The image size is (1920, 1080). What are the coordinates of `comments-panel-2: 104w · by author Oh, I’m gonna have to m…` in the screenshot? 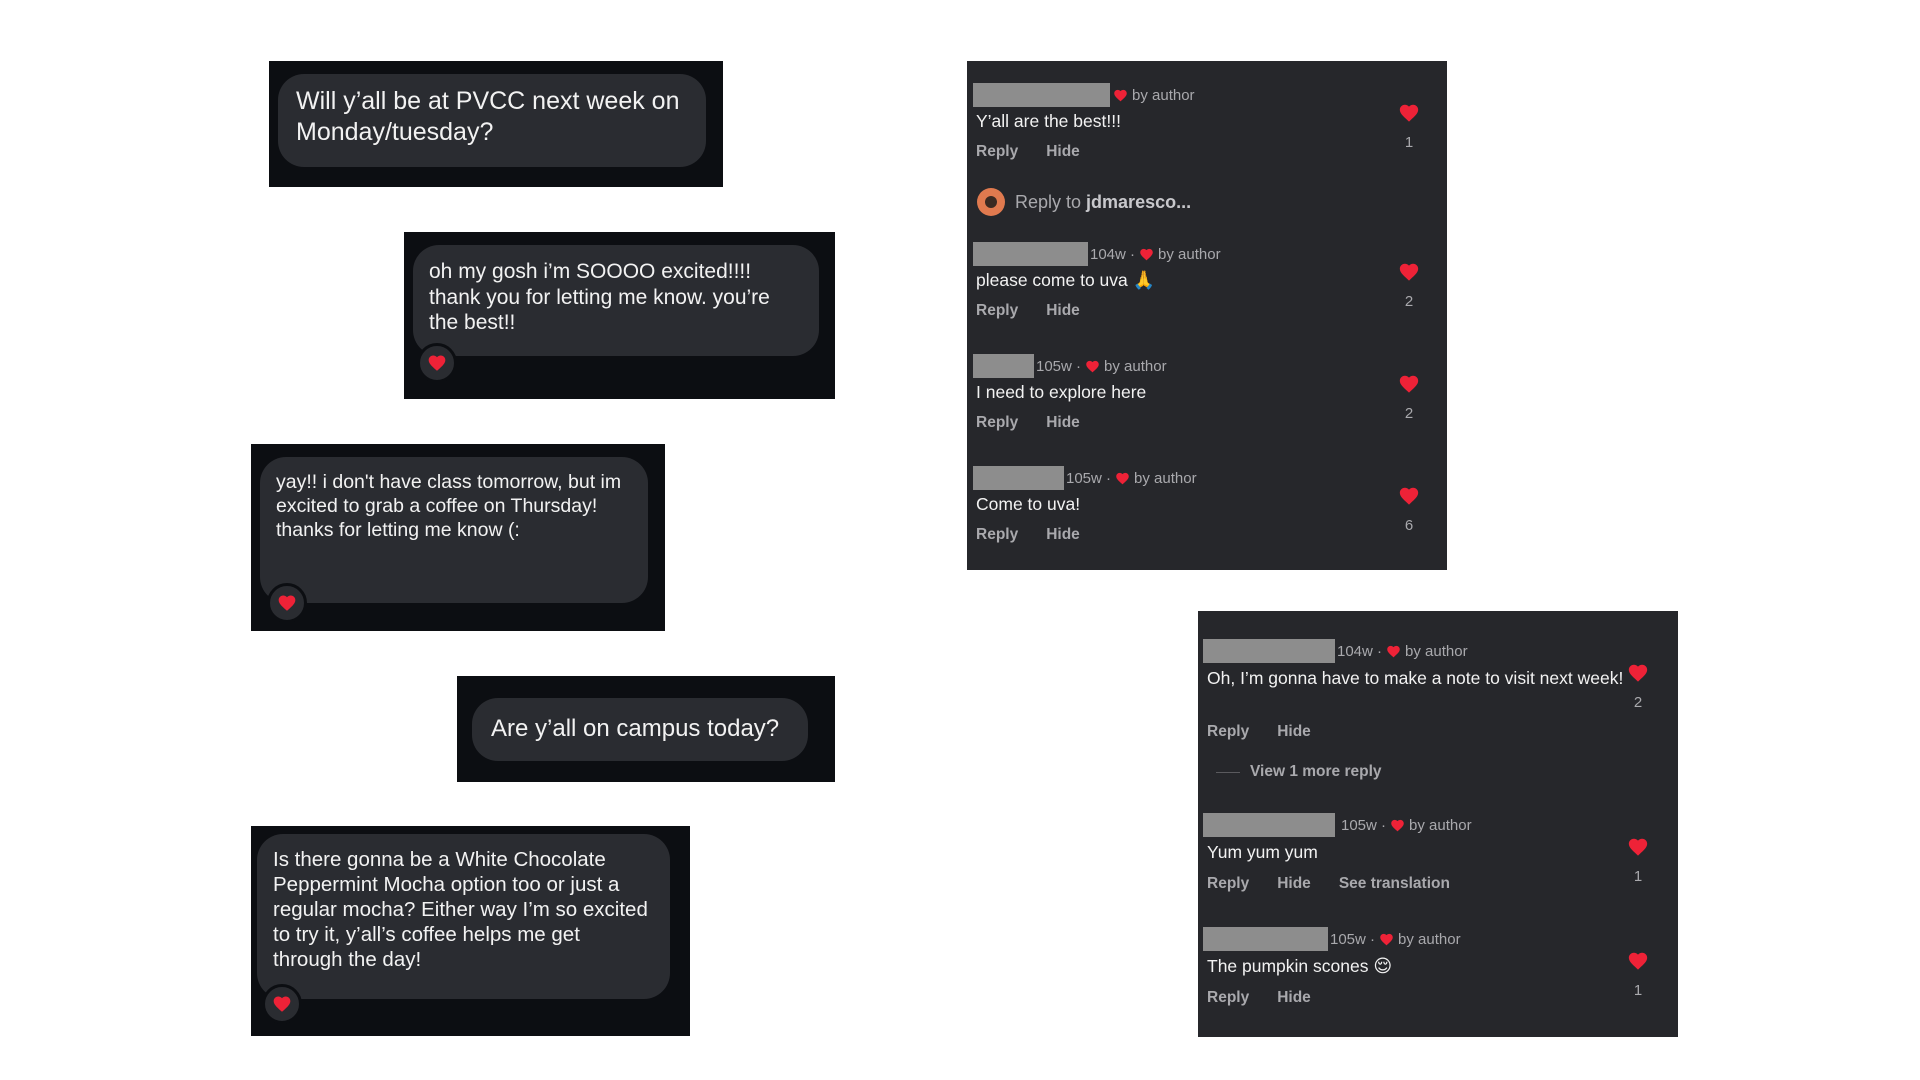 It's located at (1438, 824).